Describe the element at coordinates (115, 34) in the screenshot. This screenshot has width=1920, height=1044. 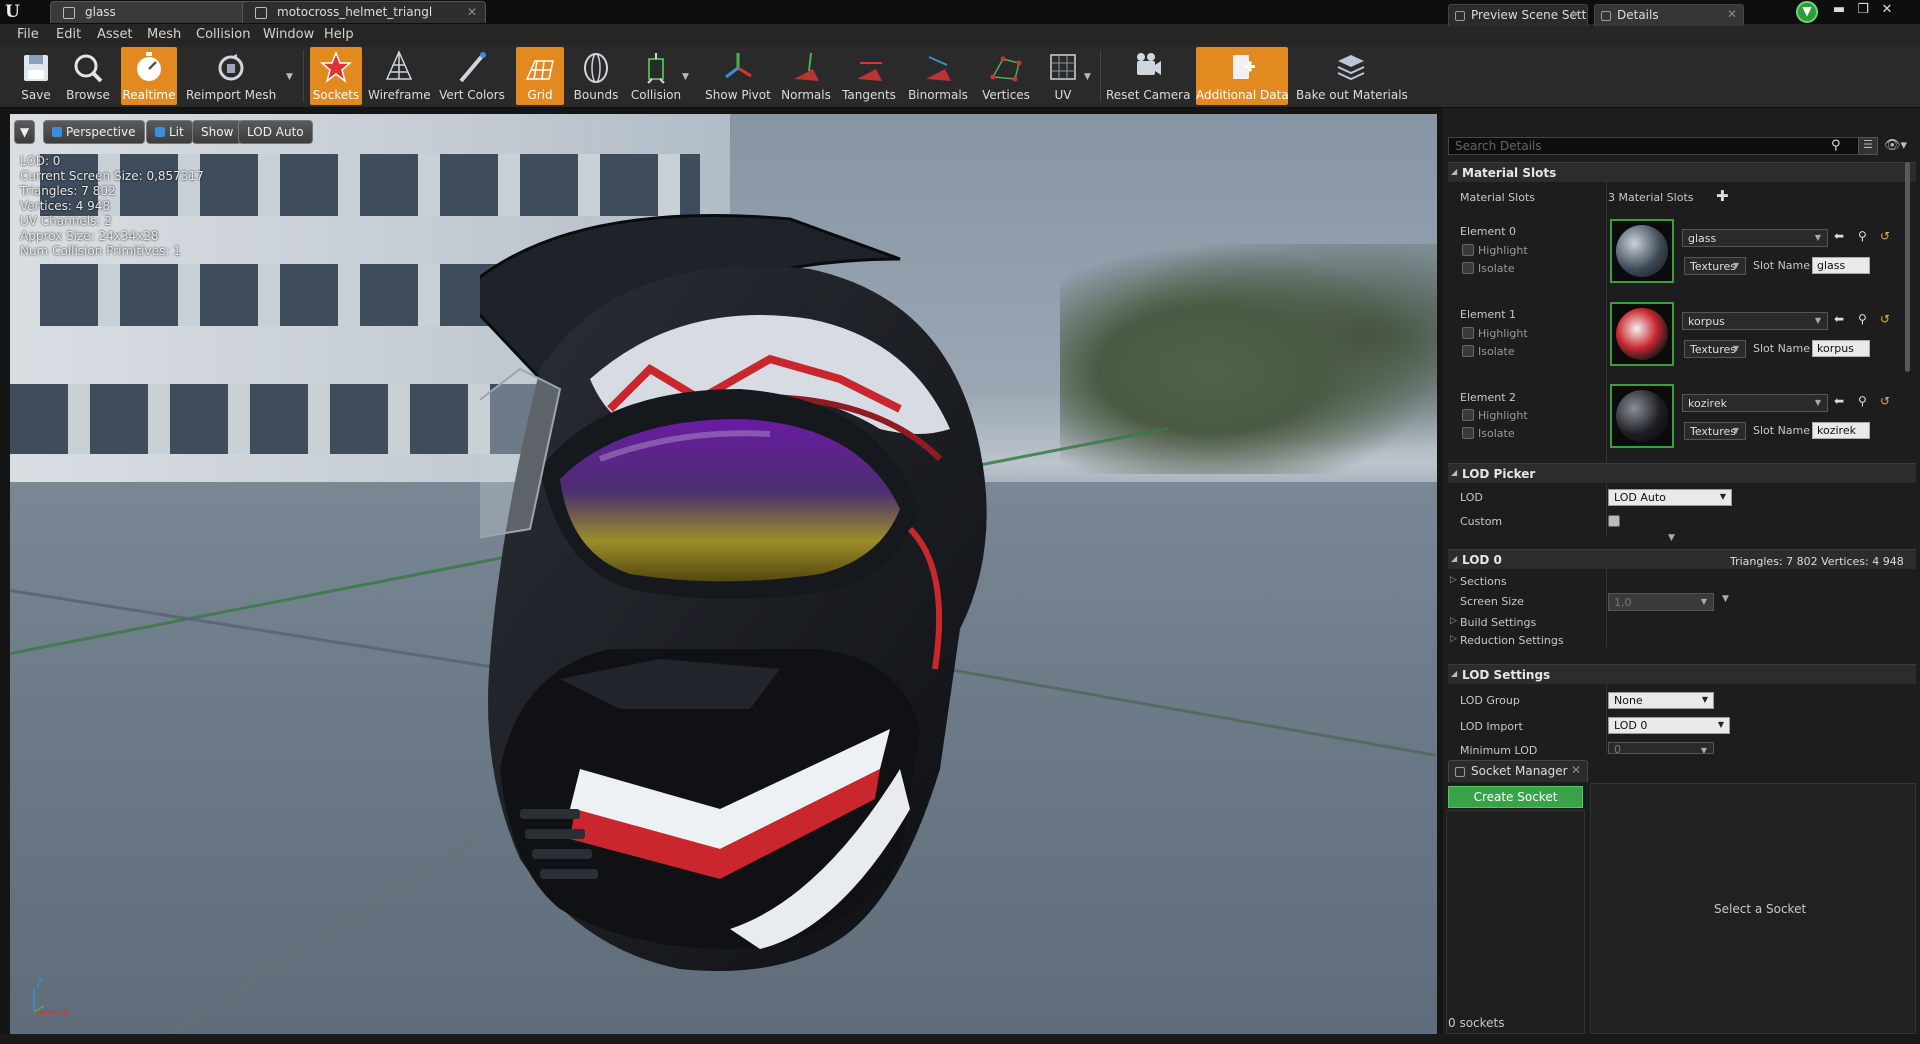
I see `menu-asset: Asset` at that location.